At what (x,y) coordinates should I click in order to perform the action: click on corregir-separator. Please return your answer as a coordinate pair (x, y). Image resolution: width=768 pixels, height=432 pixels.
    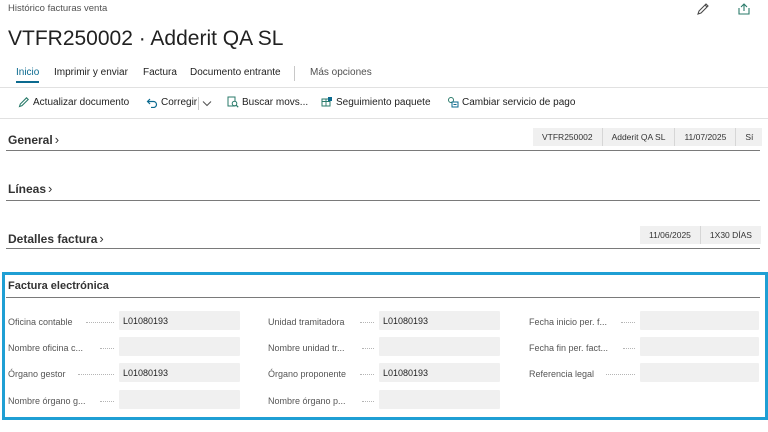
    Looking at the image, I should click on (198, 103).